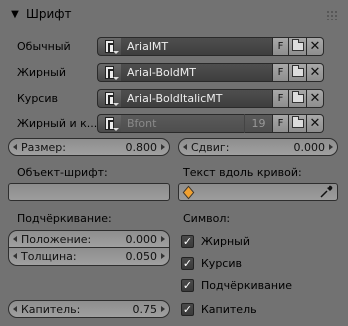 The image size is (348, 326). I want to click on underline-thickness-field: Толщина: 0.050, so click(89, 257).